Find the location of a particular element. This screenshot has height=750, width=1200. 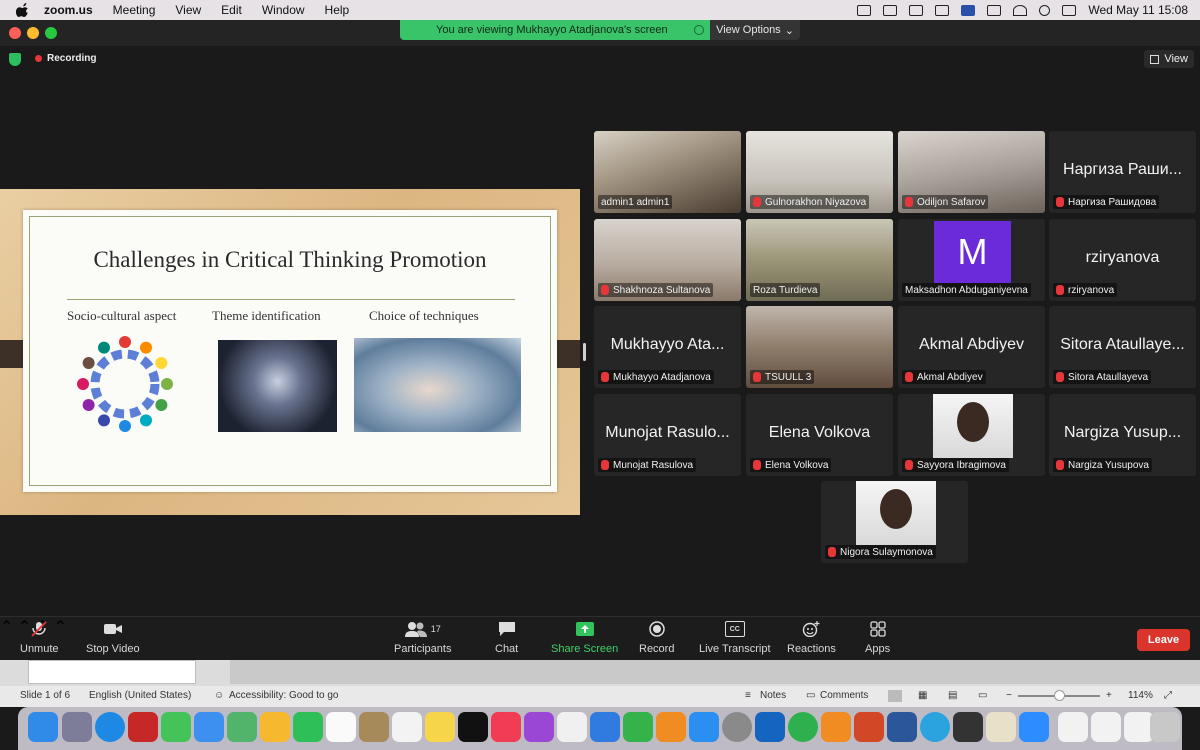

view-button: View is located at coordinates (1169, 59).